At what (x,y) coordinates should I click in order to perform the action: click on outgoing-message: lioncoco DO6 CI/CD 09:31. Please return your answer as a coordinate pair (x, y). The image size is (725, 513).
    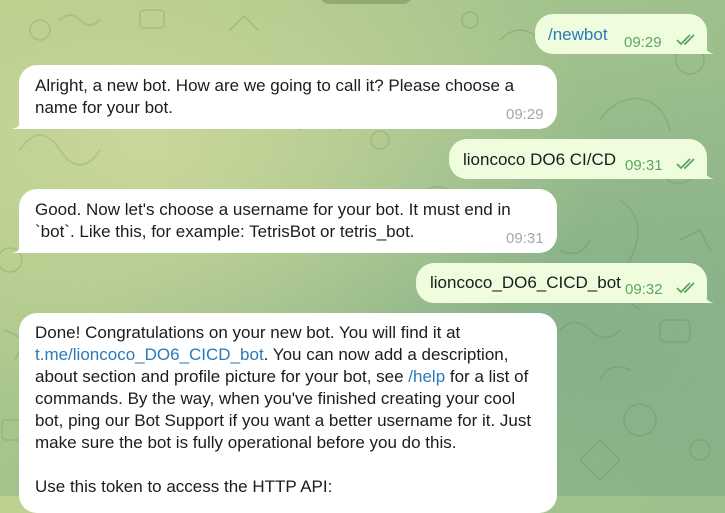
    Looking at the image, I should click on (581, 159).